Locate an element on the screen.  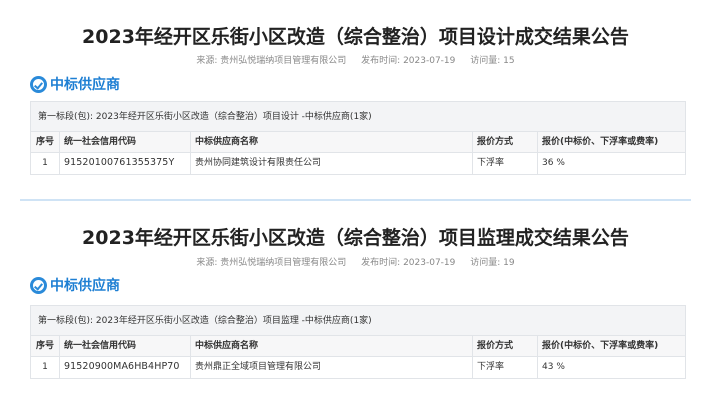
supplier-name: 贵州协同建筑设计有限责任公司 is located at coordinates (332, 163).